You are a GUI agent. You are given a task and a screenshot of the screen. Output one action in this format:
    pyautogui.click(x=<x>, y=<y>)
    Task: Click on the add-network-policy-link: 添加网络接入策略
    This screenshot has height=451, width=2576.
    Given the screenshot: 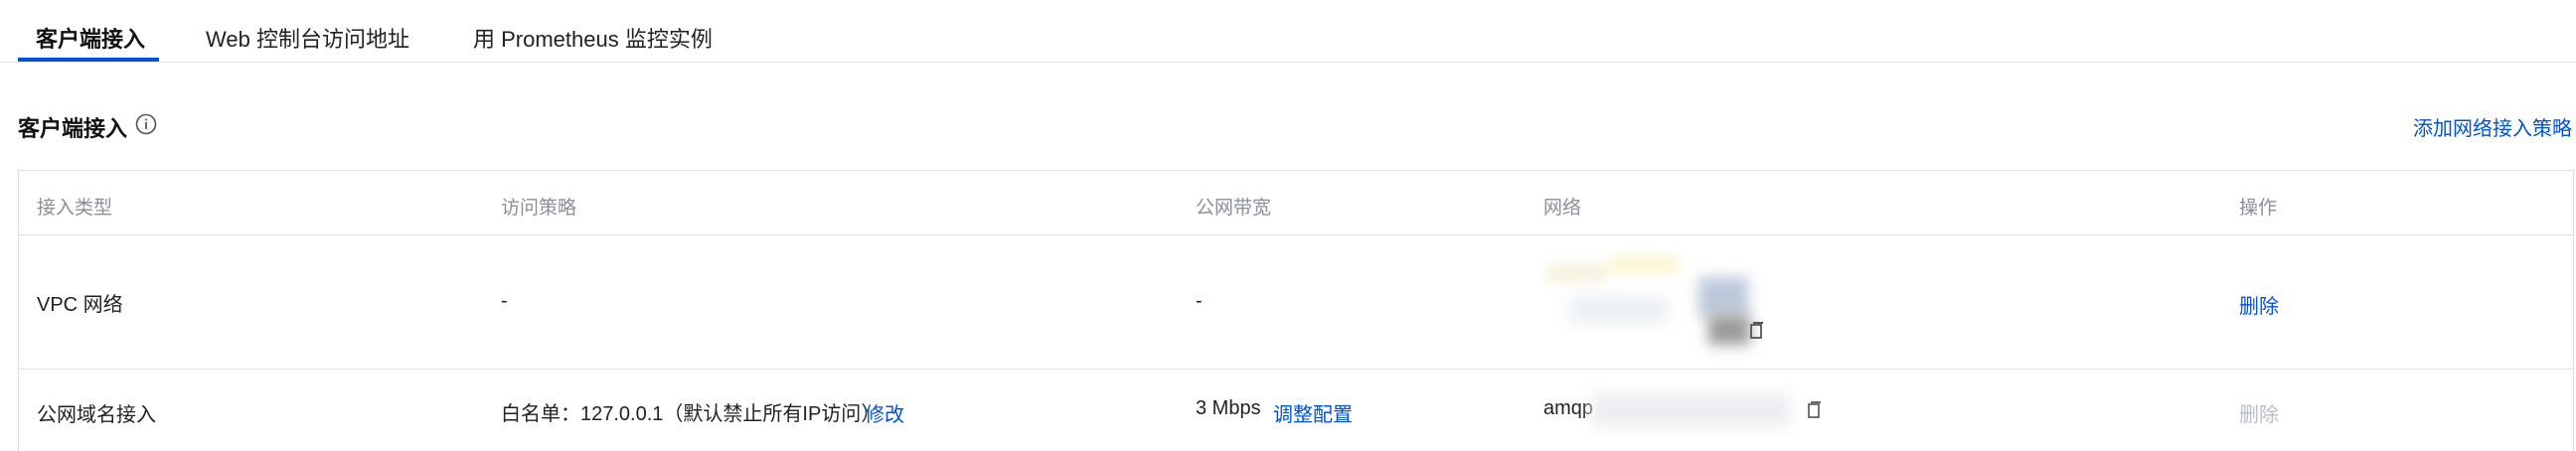 What is the action you would take?
    pyautogui.click(x=2492, y=126)
    